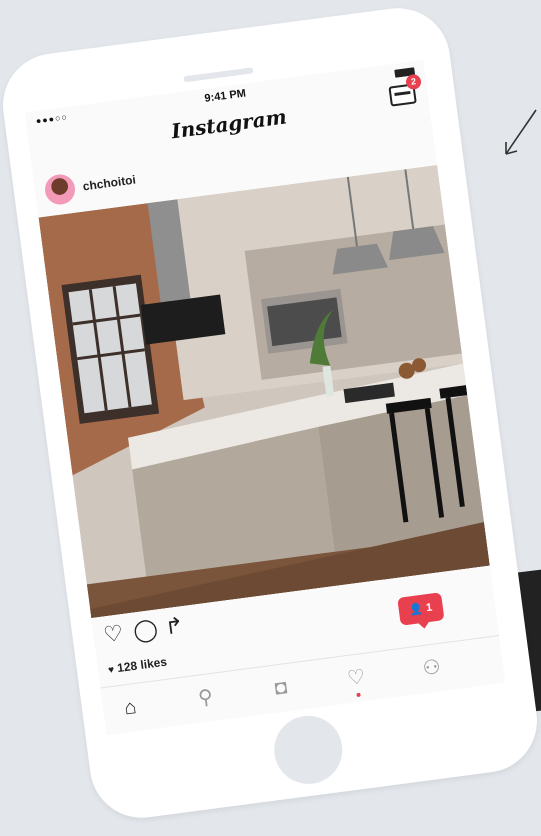 This screenshot has height=836, width=541. Describe the element at coordinates (174, 625) in the screenshot. I see `share-icon: ↱` at that location.